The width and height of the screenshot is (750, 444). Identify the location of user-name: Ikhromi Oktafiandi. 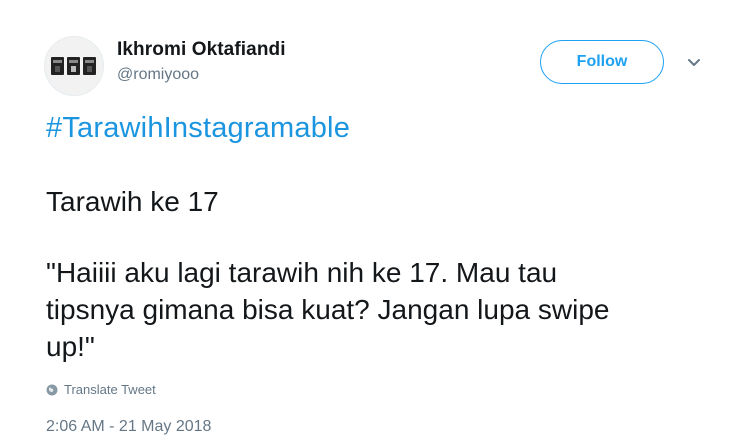
(201, 50).